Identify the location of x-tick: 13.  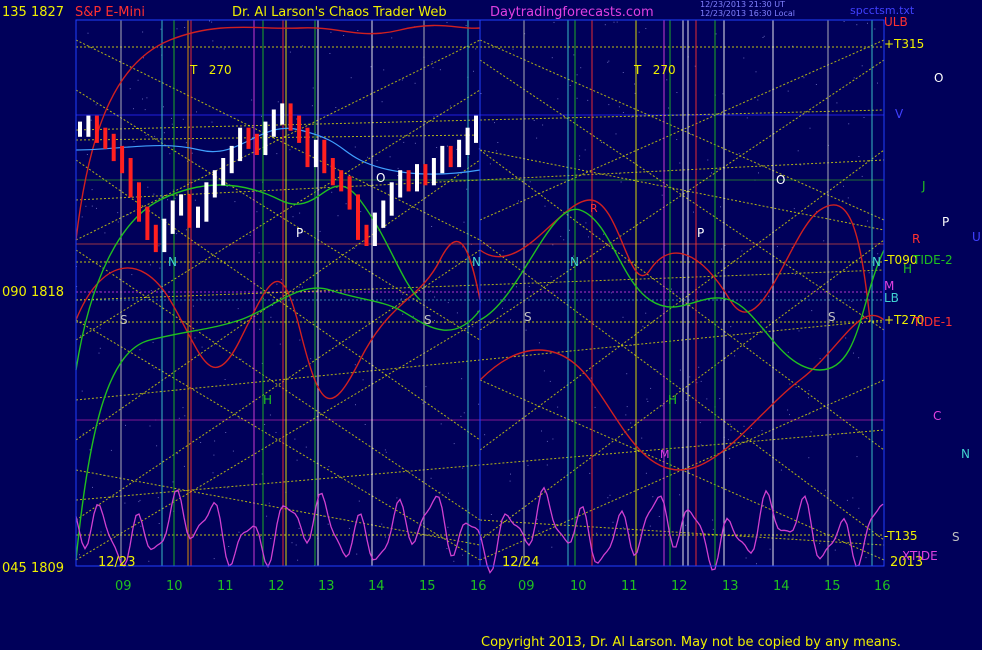
(730, 586).